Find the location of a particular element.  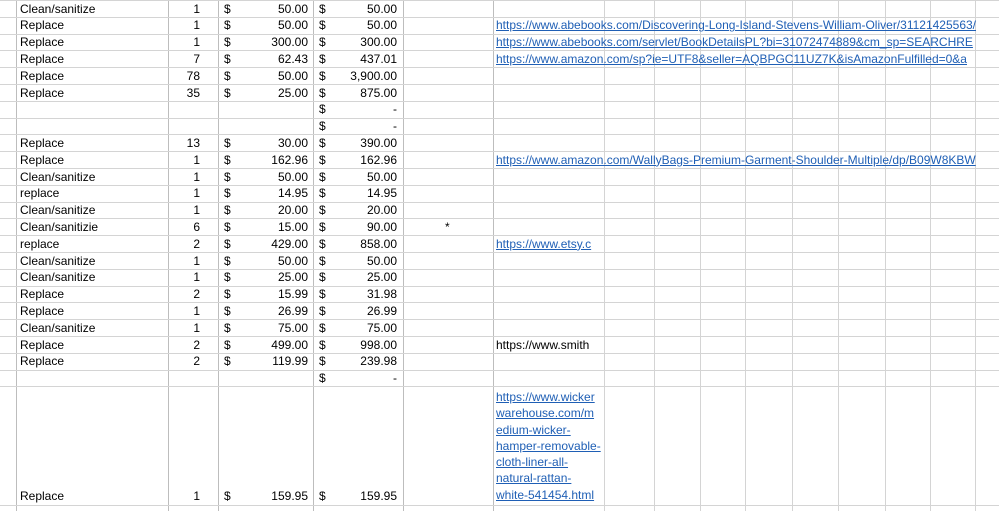

unit-price-cell: 15.99 is located at coordinates (272, 294).